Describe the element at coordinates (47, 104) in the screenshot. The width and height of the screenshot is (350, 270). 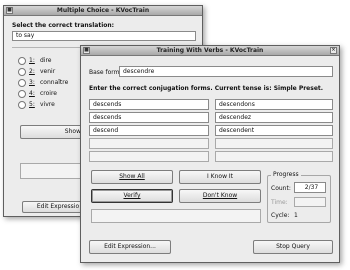
I see `choice-text: vivre` at that location.